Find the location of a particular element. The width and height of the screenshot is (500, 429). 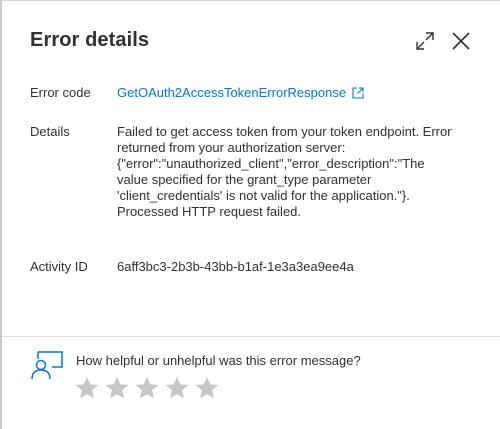

star-2-icon is located at coordinates (117, 388).